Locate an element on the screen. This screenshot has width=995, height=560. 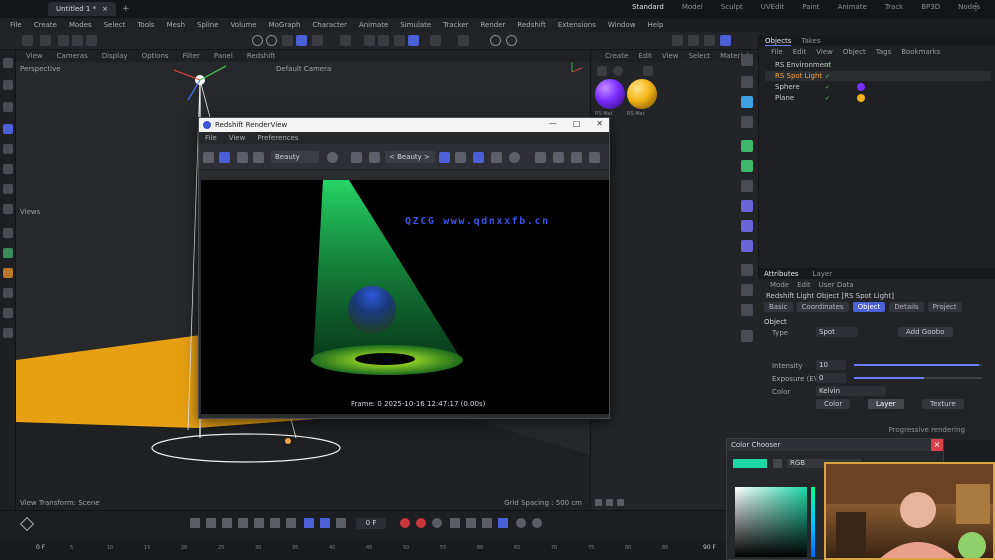
bokeh-icon is located at coordinates (496, 157).